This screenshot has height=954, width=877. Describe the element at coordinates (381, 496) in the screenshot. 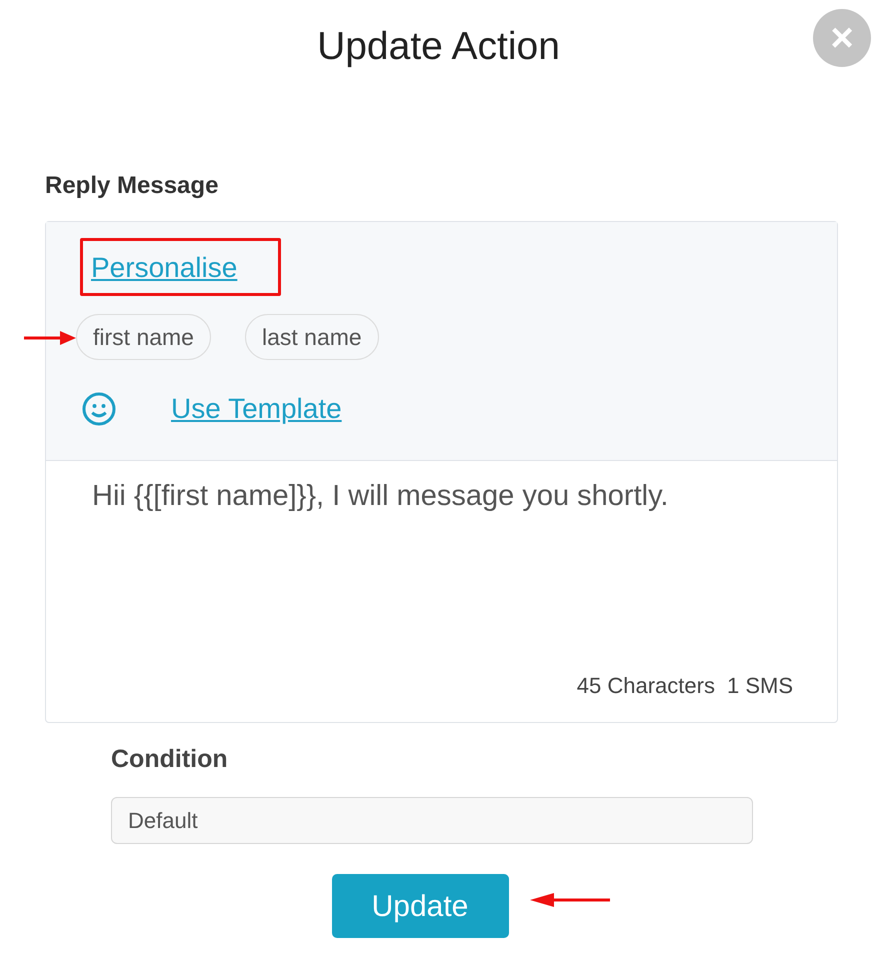

I see `message-text: Hii {{[first name]}}, I will message you shortly.` at that location.